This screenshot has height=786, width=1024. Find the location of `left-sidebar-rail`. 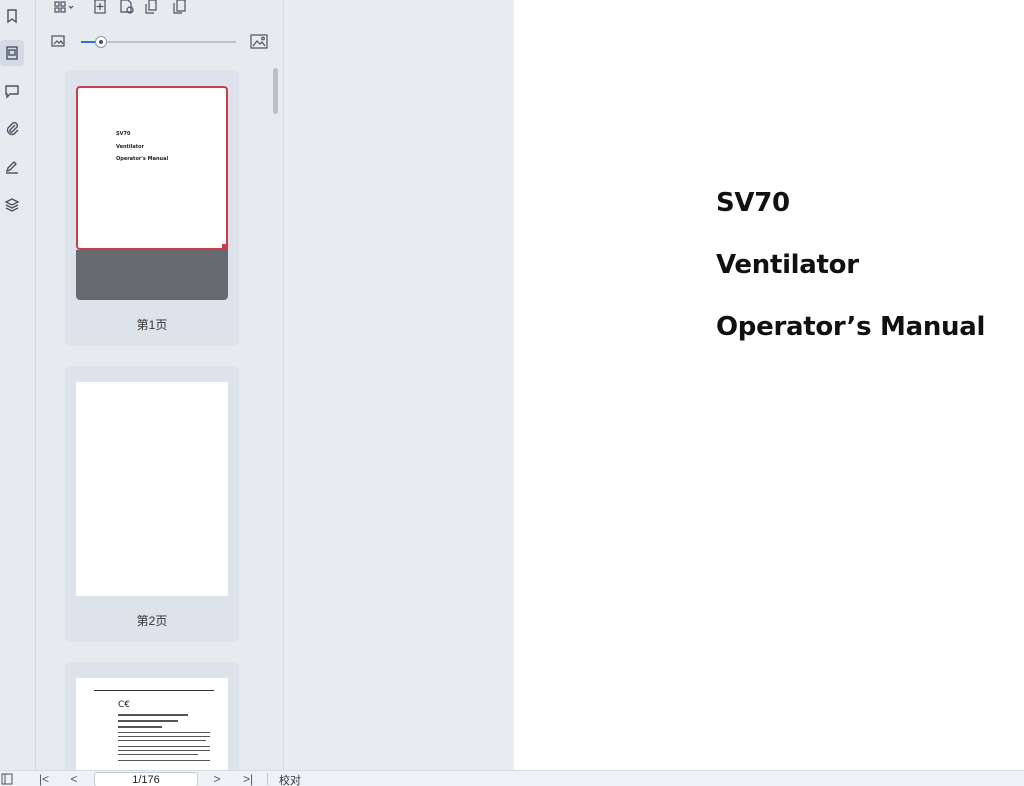

left-sidebar-rail is located at coordinates (18, 385).